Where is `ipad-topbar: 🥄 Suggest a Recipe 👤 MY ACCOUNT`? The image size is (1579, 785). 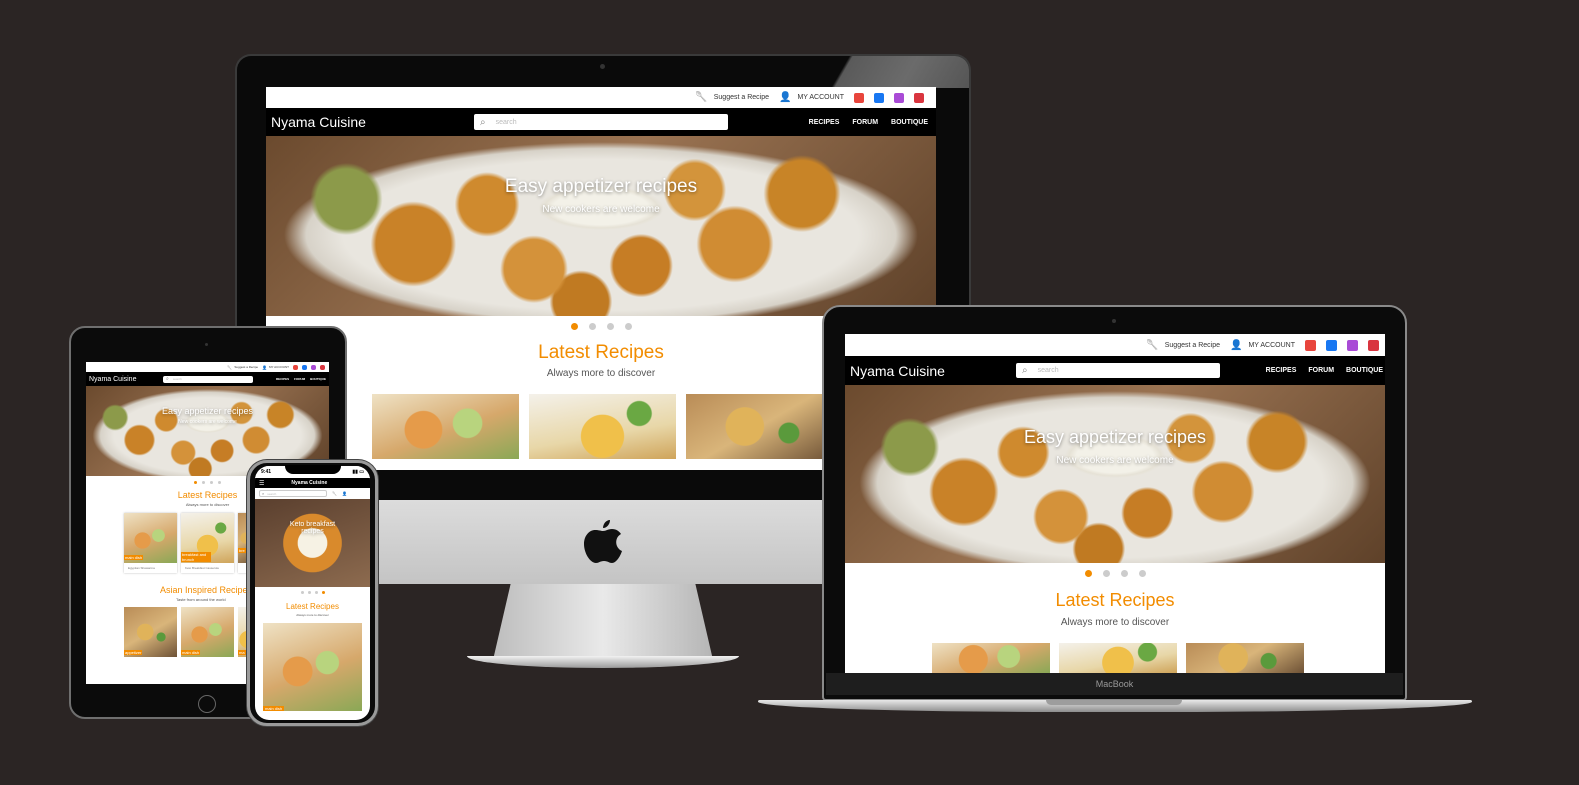
ipad-topbar: 🥄 Suggest a Recipe 👤 MY ACCOUNT is located at coordinates (207, 367).